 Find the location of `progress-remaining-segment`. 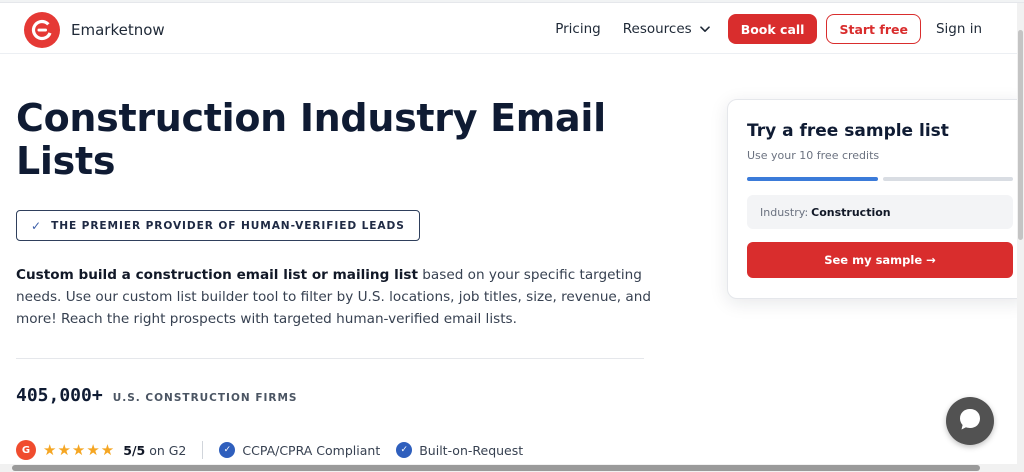

progress-remaining-segment is located at coordinates (948, 179).